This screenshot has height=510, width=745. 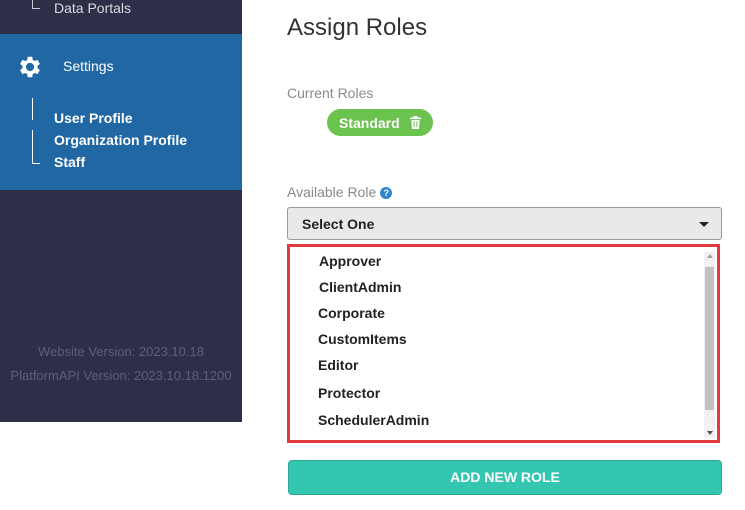 I want to click on sidebar-item-label: User Profile, so click(x=93, y=118).